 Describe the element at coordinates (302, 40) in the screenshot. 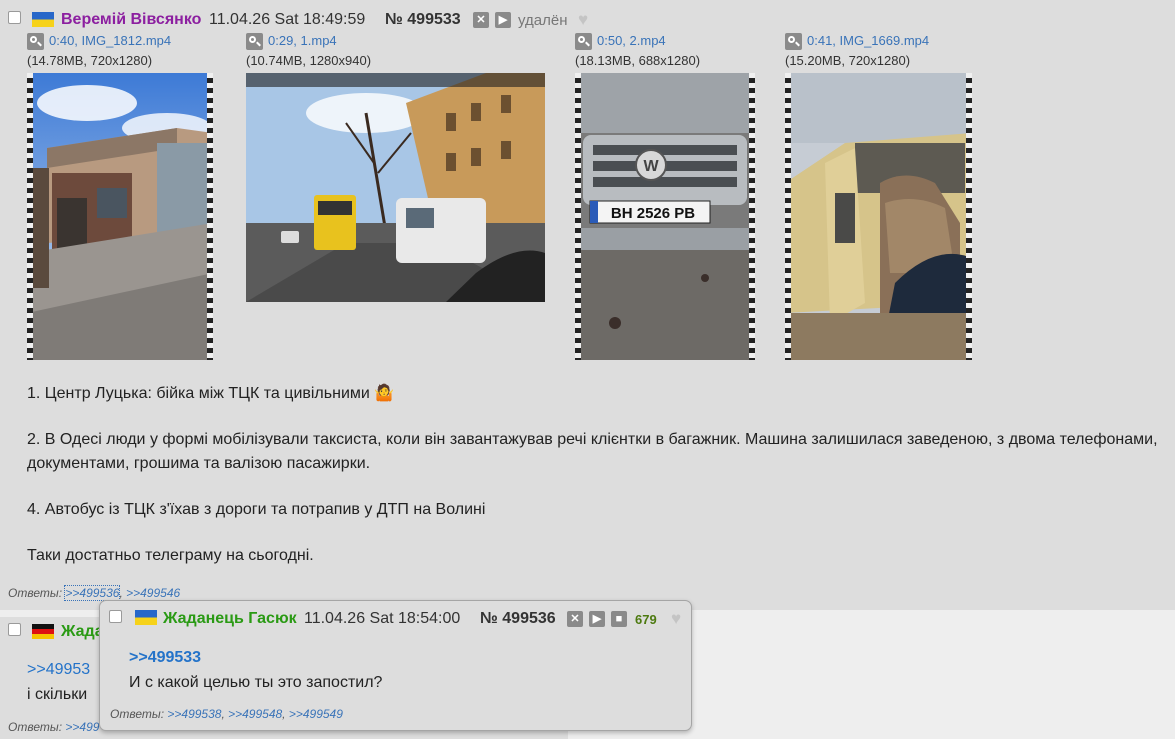

I see `file-link: 0:29, 1.mp4` at that location.